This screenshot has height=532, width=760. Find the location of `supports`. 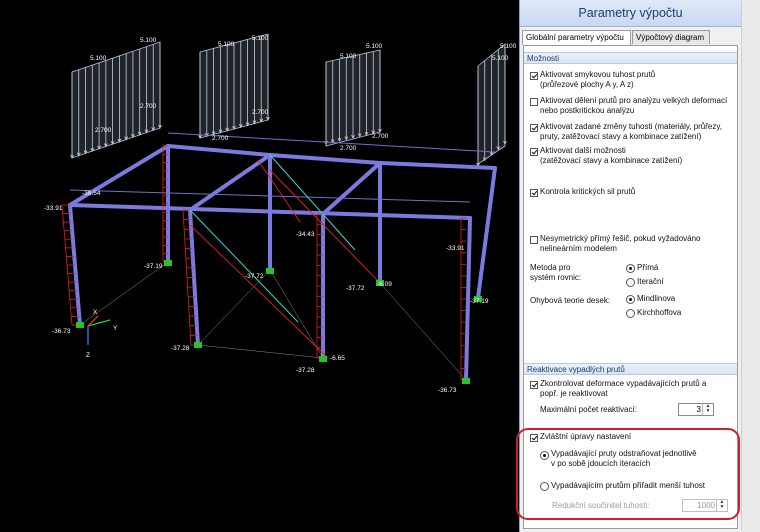

supports is located at coordinates (279, 322).